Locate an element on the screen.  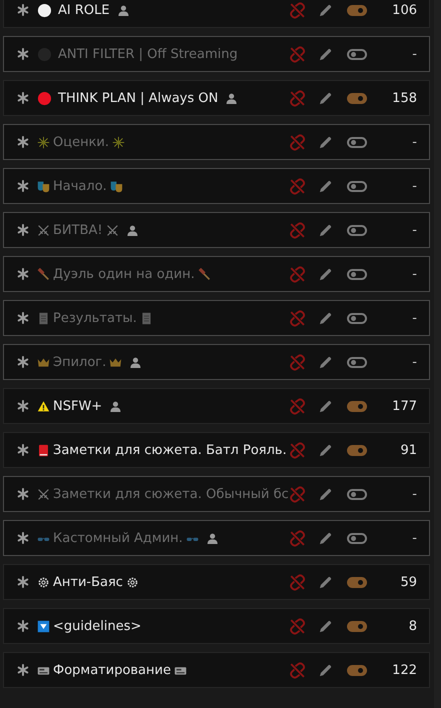
token-count: 177 is located at coordinates (404, 406).